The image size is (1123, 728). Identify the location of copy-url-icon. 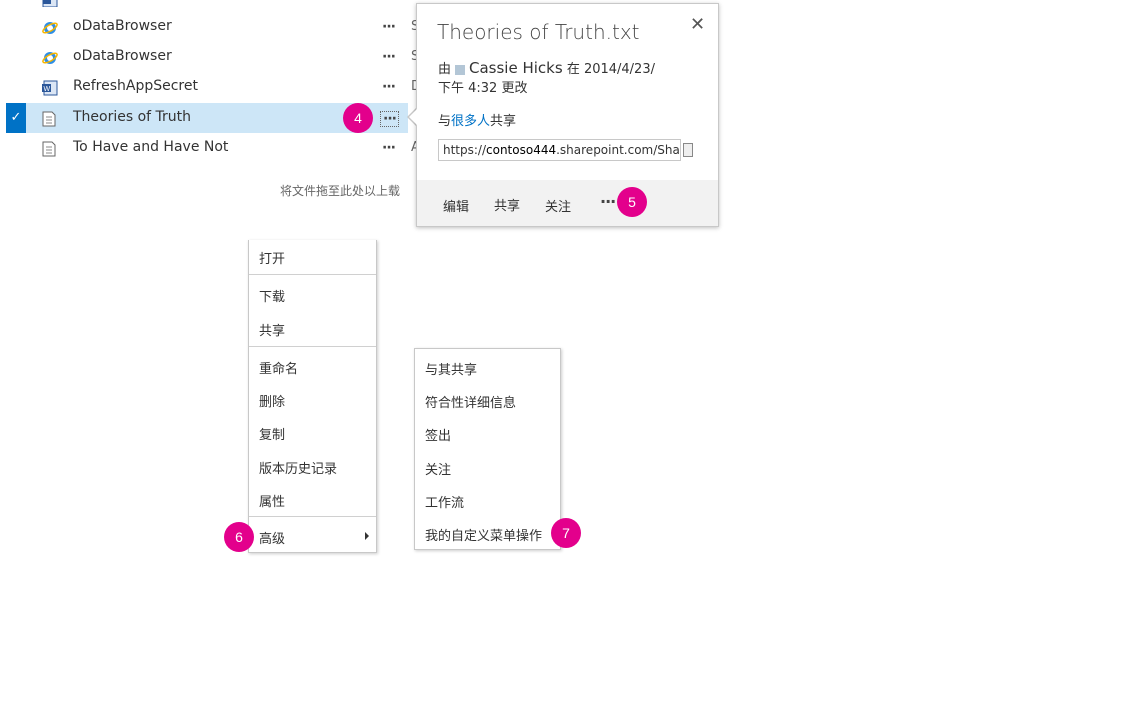
(688, 150).